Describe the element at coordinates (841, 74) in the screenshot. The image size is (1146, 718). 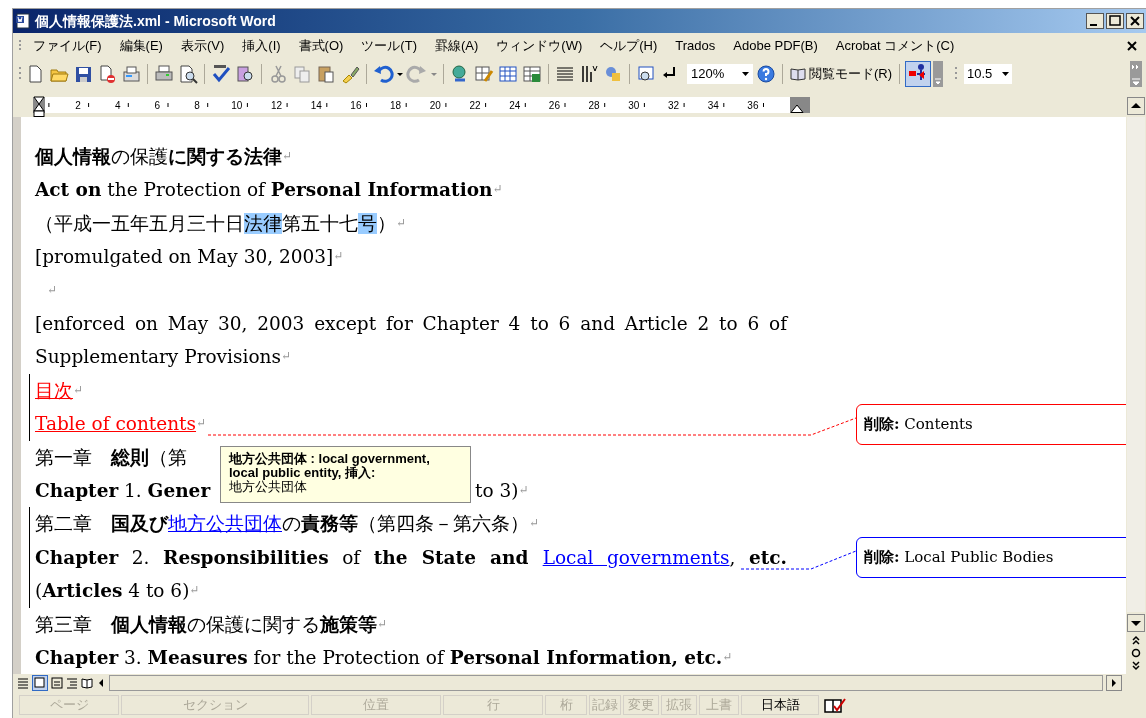
I see `reading-mode-button: 閲覧モード(R)` at that location.